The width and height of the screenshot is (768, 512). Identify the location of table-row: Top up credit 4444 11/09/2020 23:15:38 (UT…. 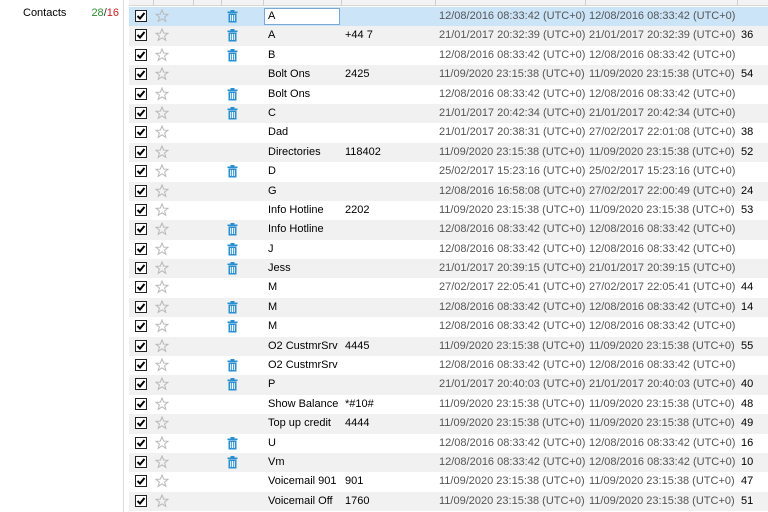
(448, 424).